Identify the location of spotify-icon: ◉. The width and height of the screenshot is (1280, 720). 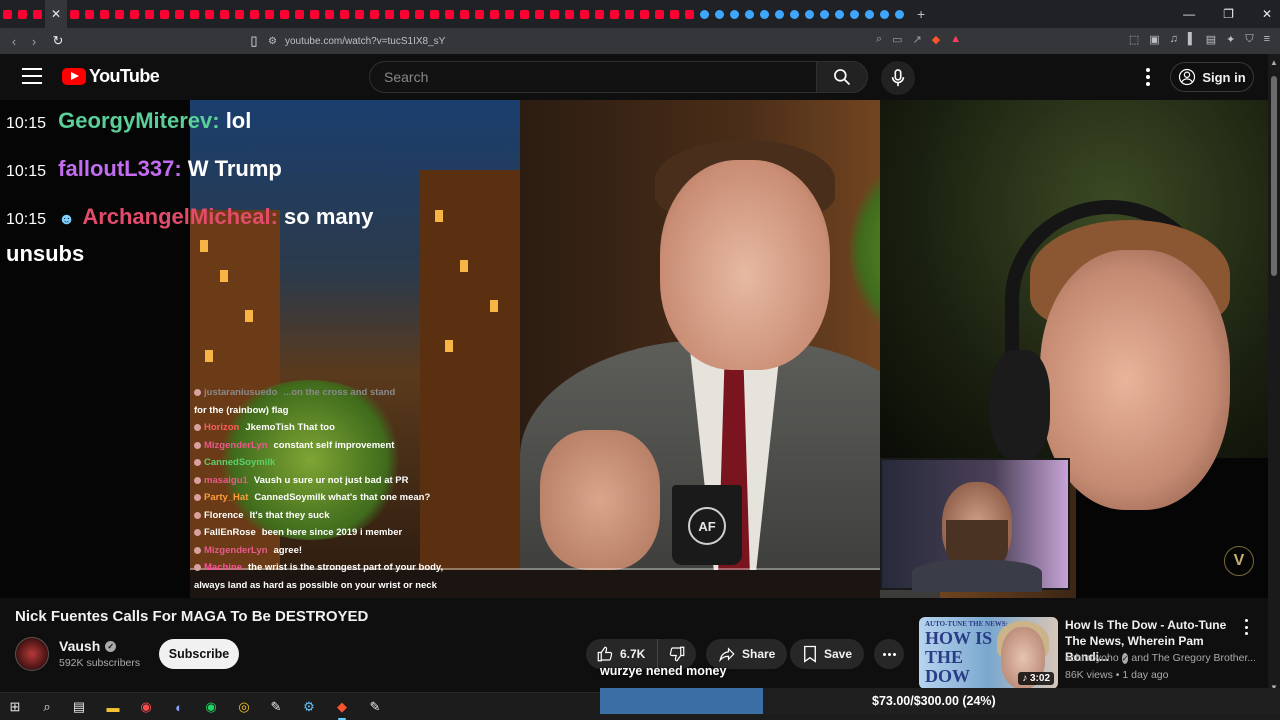
(211, 707).